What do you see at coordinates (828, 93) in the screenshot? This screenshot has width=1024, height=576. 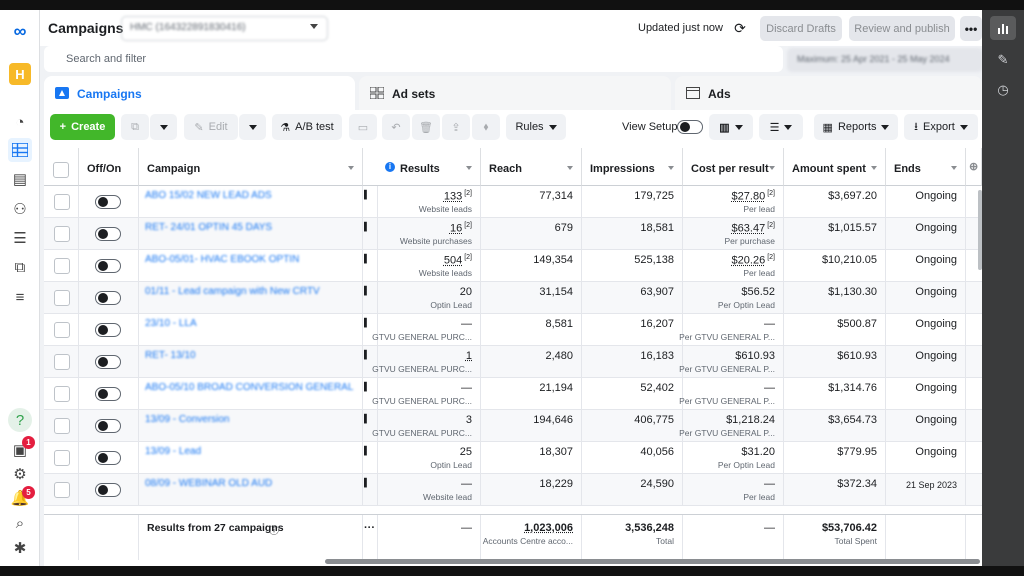 I see `tab-ads: Ads` at bounding box center [828, 93].